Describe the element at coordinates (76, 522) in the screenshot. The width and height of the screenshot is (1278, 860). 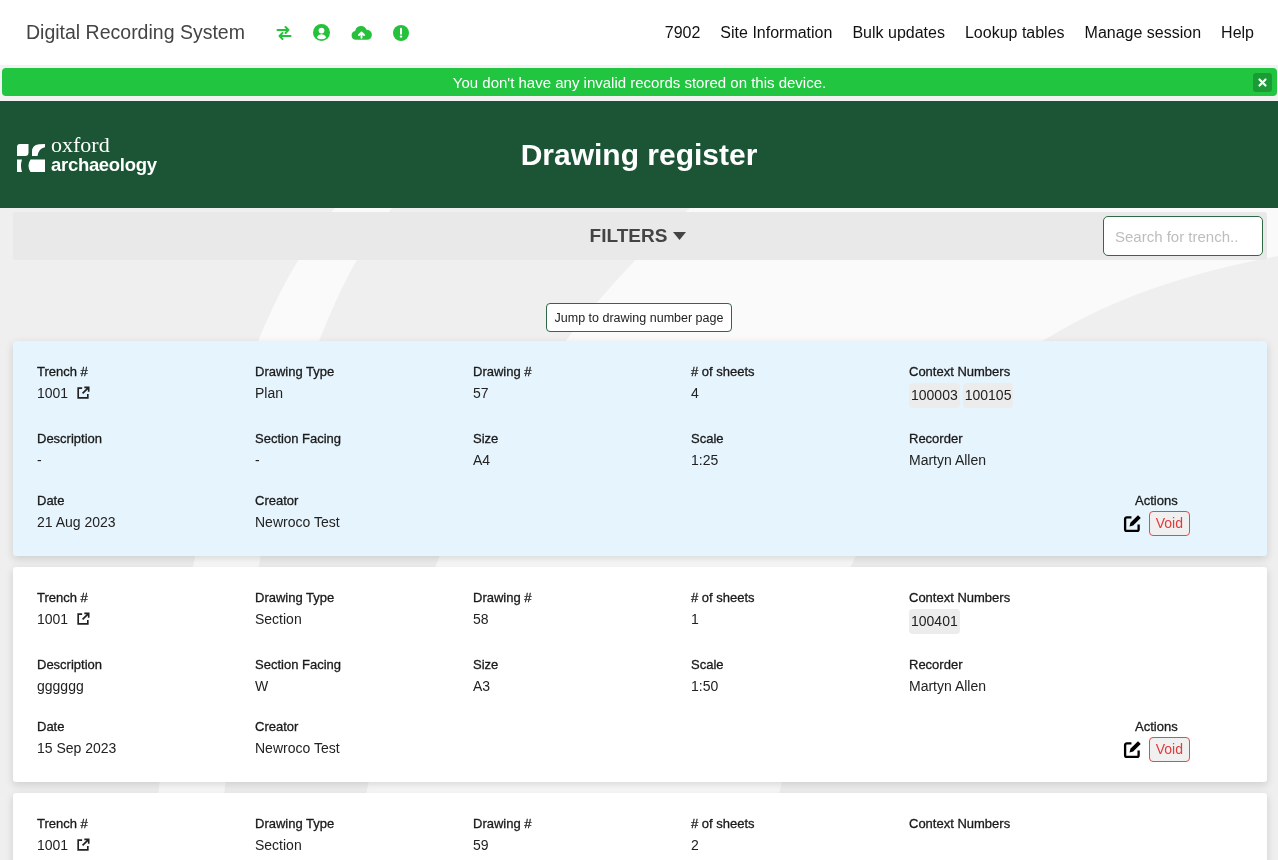
I see `field-value: 21 Aug 2023` at that location.